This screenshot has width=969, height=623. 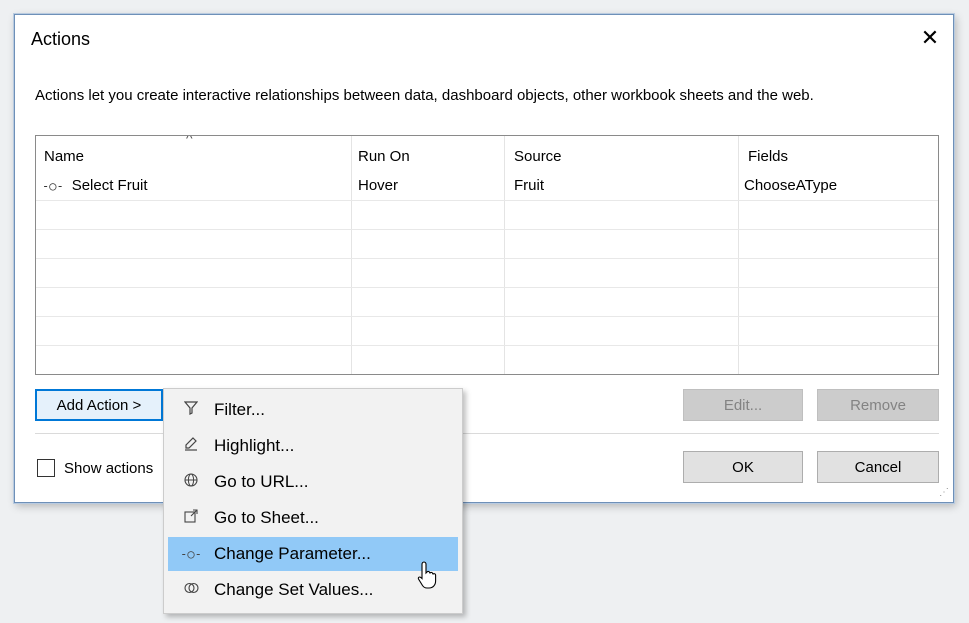 What do you see at coordinates (191, 518) in the screenshot?
I see `go-to-sheet-icon` at bounding box center [191, 518].